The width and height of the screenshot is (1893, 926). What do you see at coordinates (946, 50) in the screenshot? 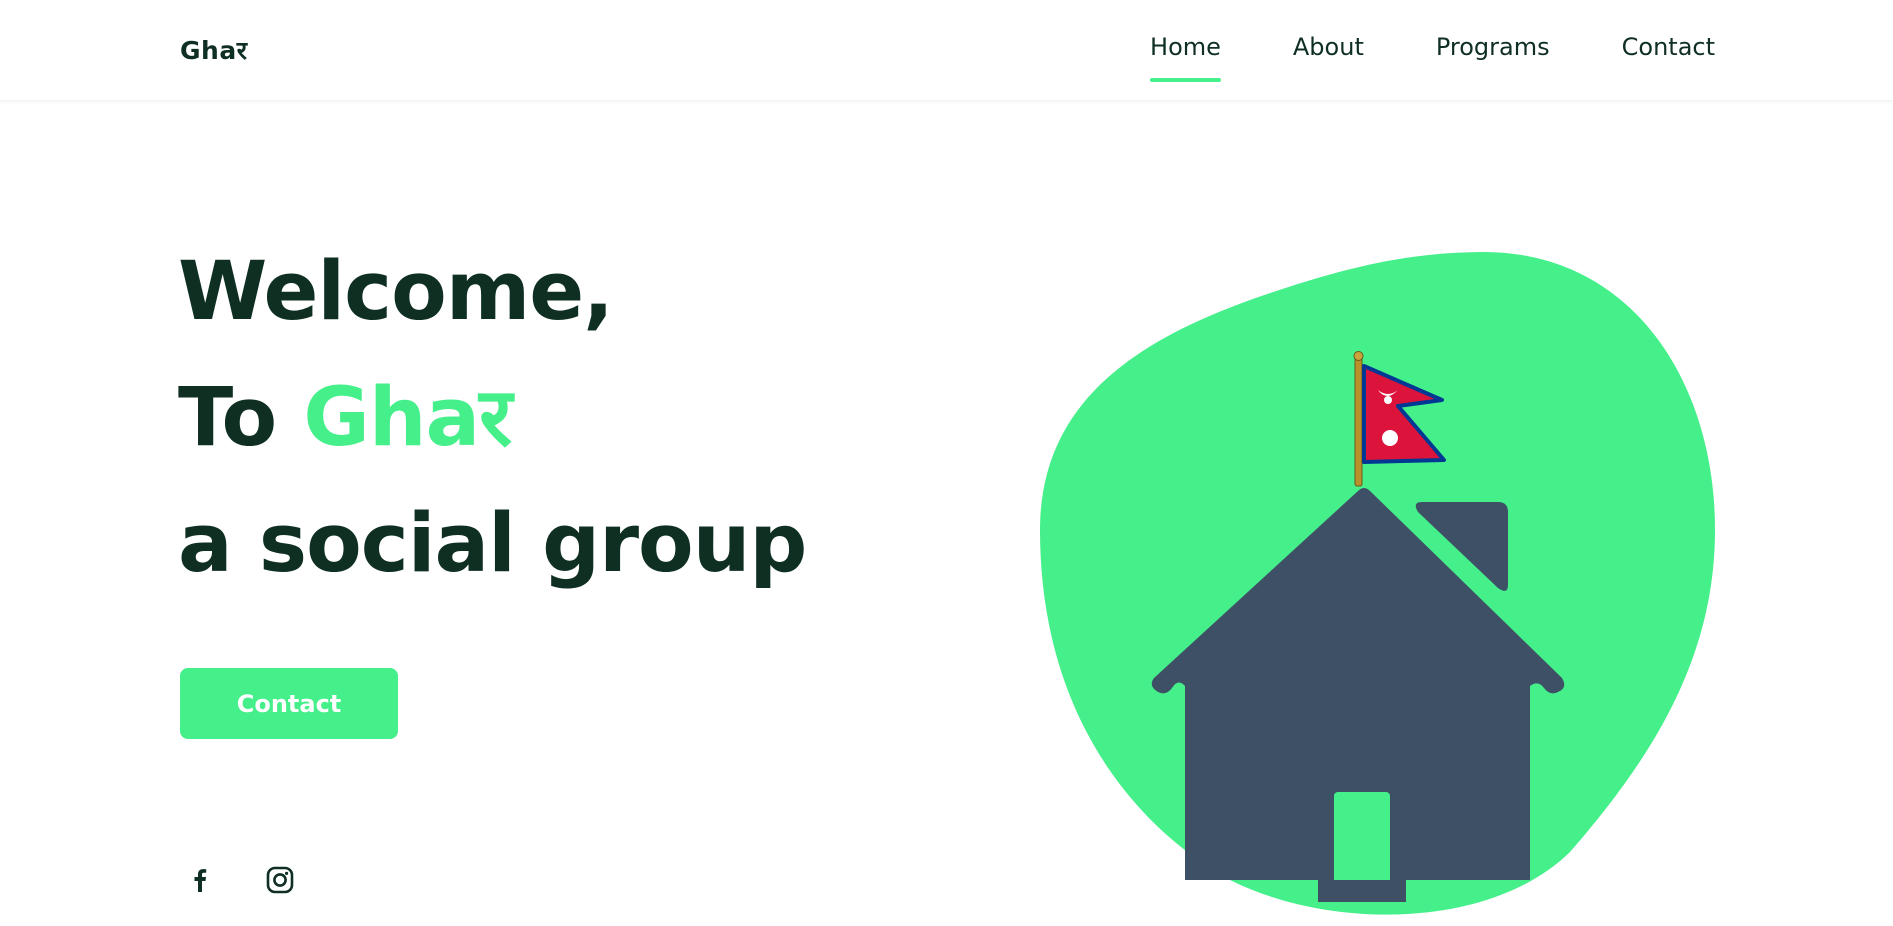
I see `site-header: Ghaर Home About Programs Contact` at bounding box center [946, 50].